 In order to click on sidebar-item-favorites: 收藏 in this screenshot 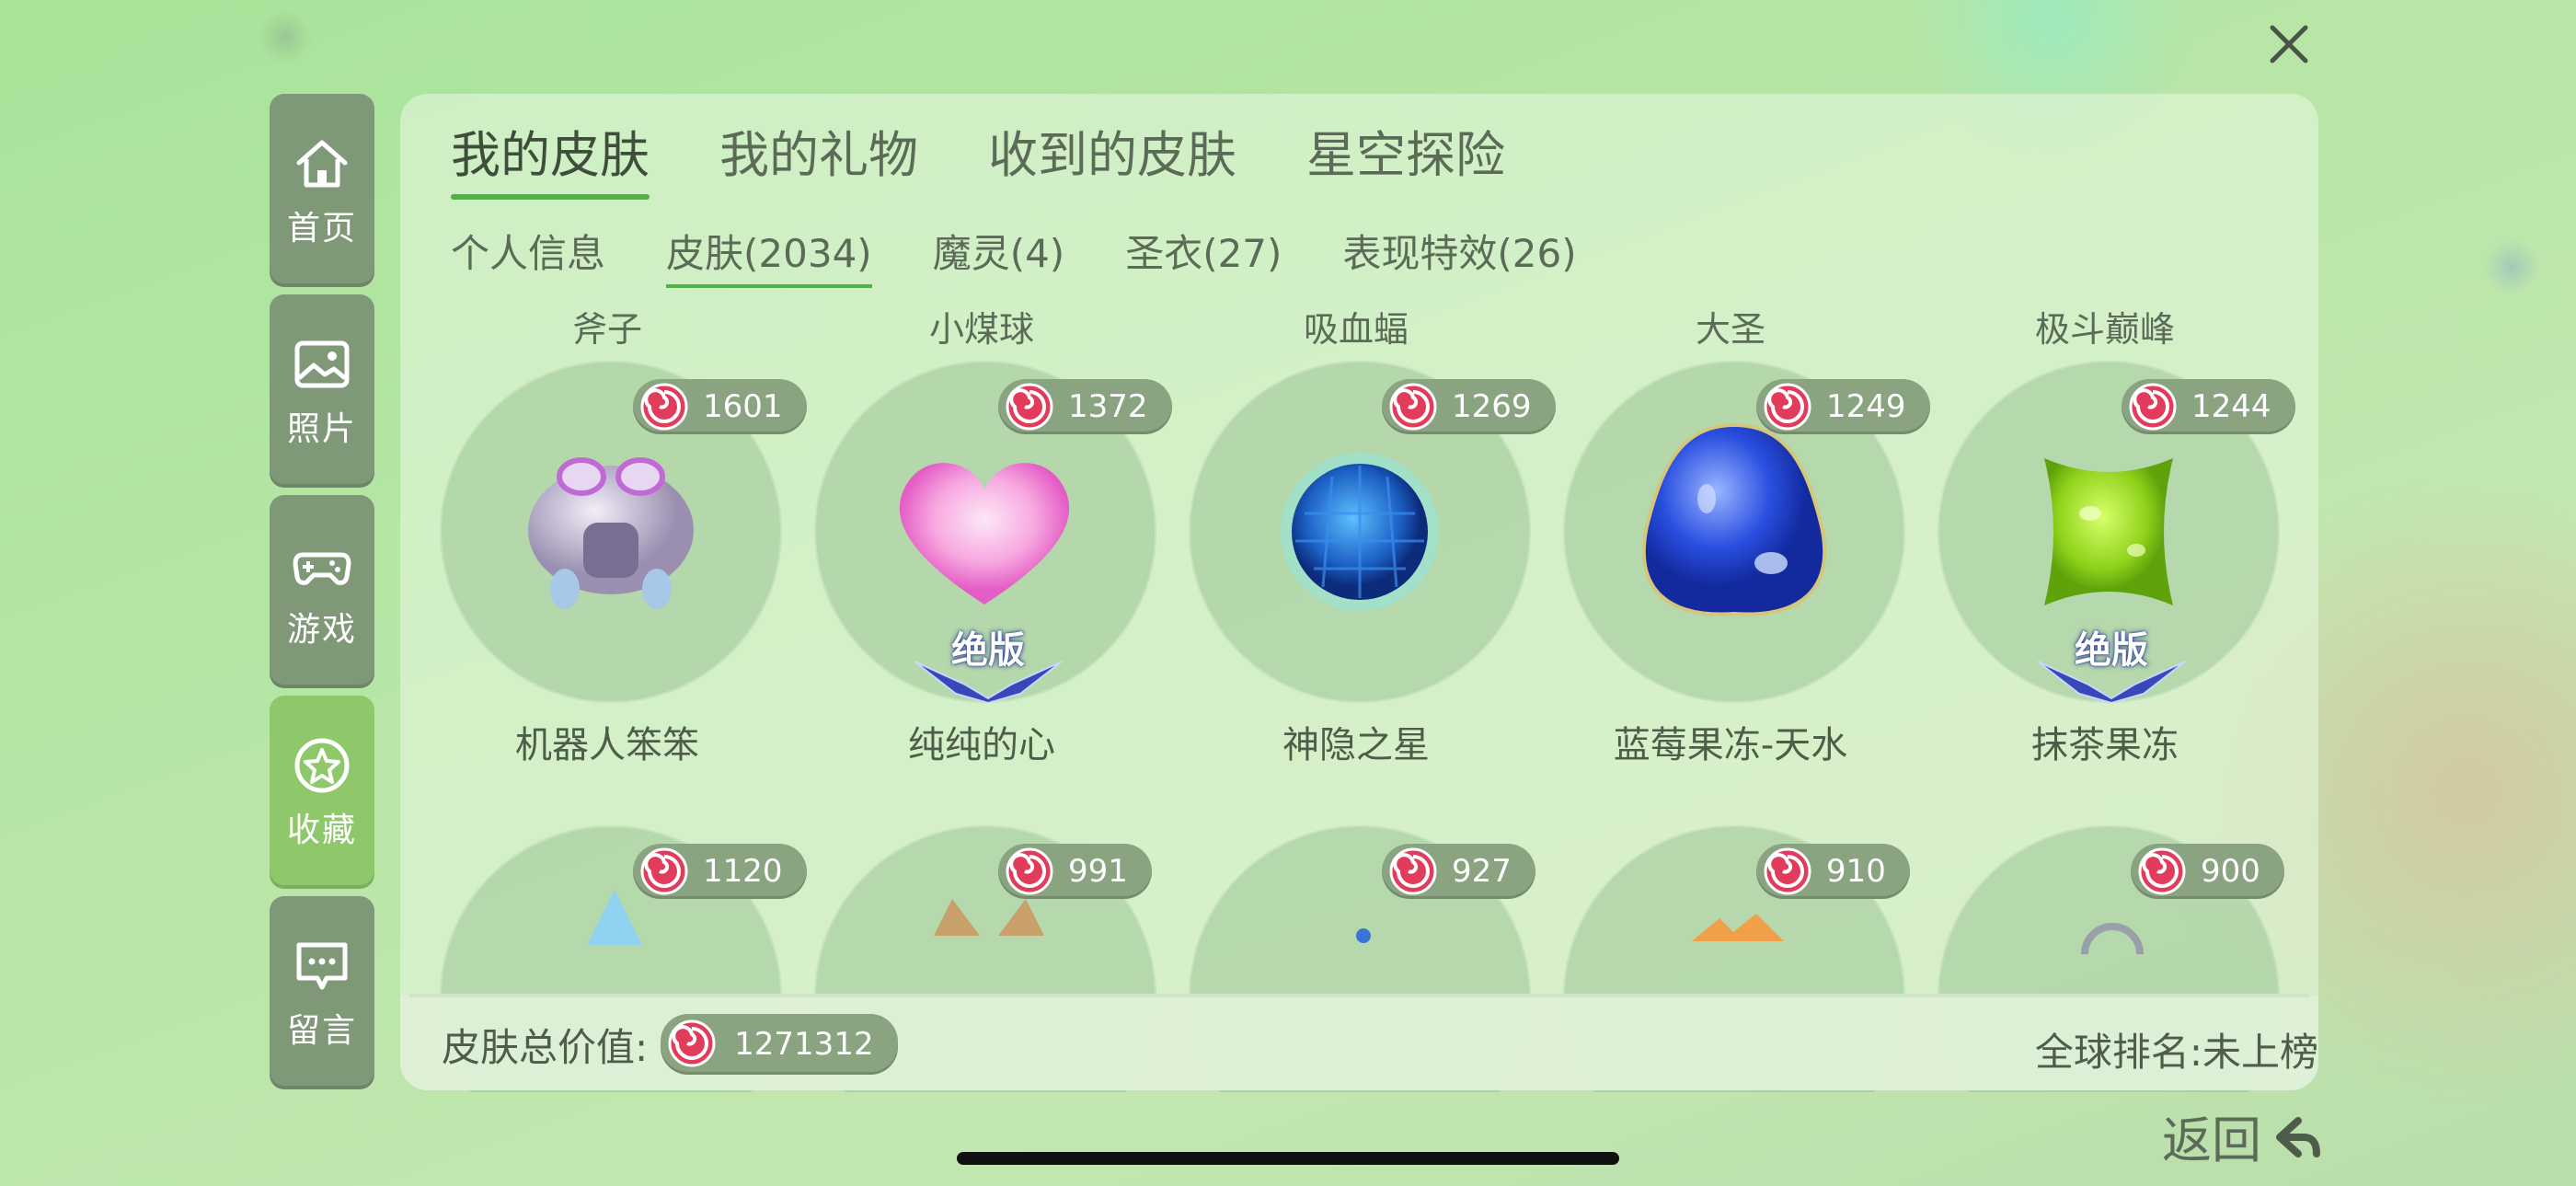, I will do `click(322, 792)`.